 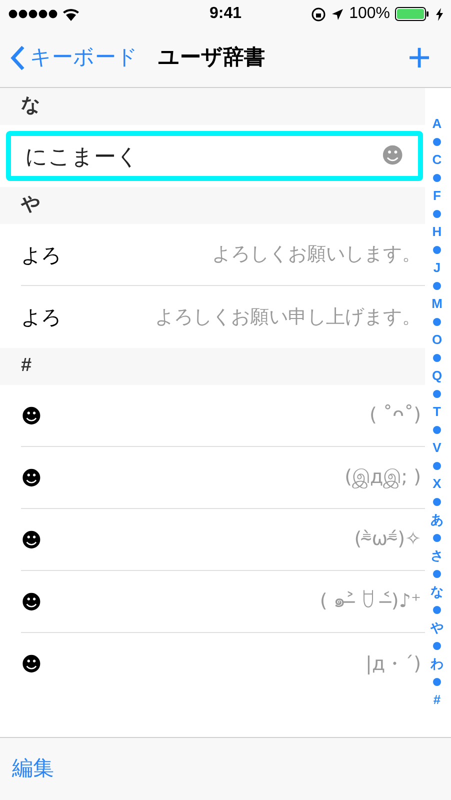 I want to click on signal-icon, so click(x=33, y=14).